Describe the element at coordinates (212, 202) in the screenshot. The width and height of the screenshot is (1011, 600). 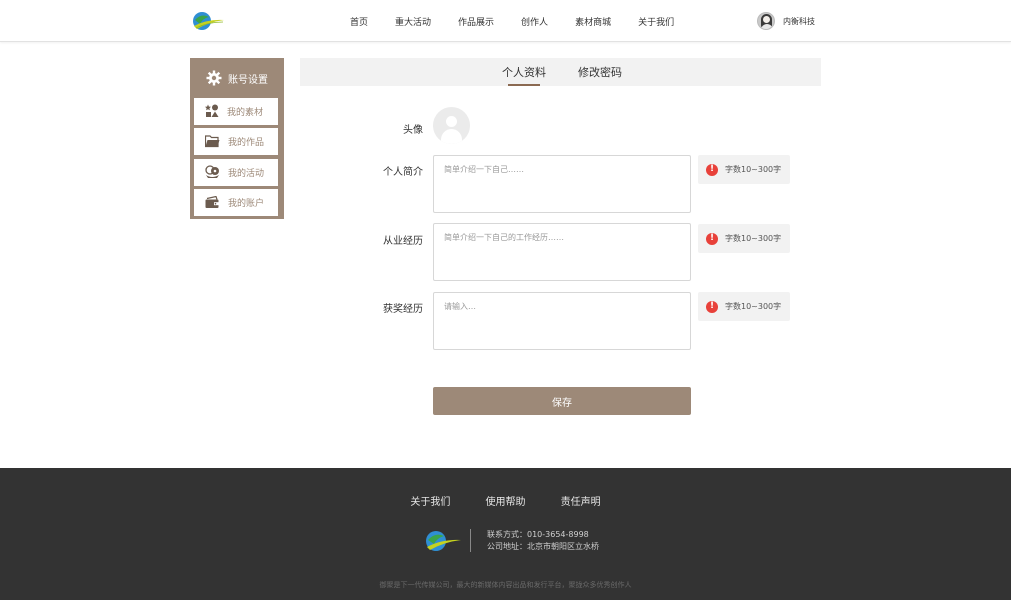
I see `wallet-icon` at that location.